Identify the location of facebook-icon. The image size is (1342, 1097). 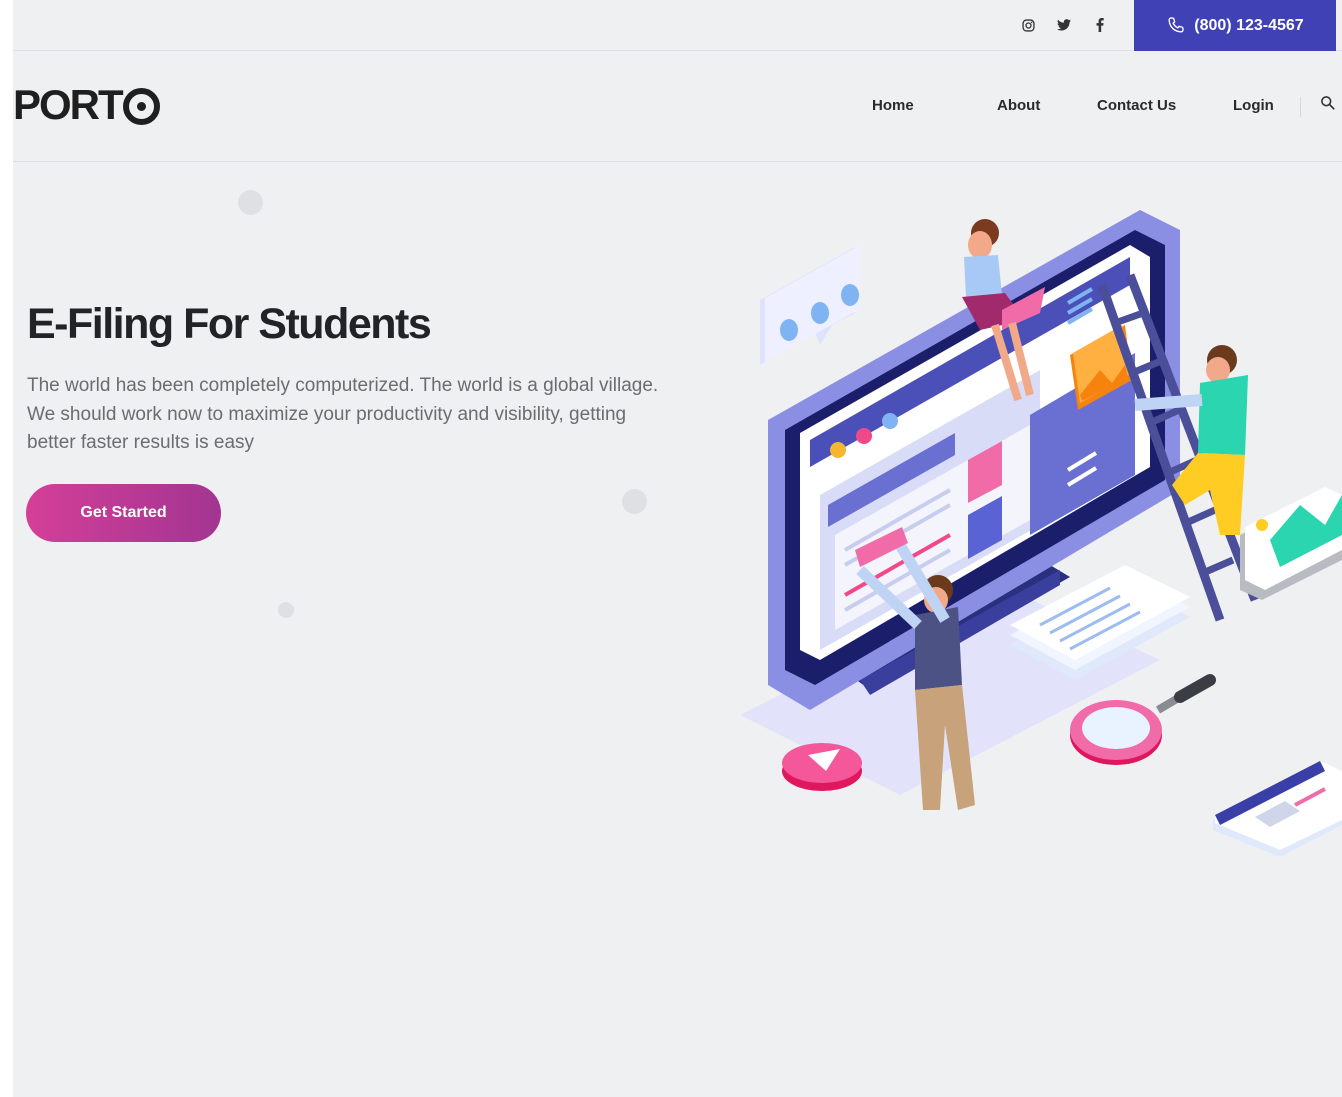
(1100, 25).